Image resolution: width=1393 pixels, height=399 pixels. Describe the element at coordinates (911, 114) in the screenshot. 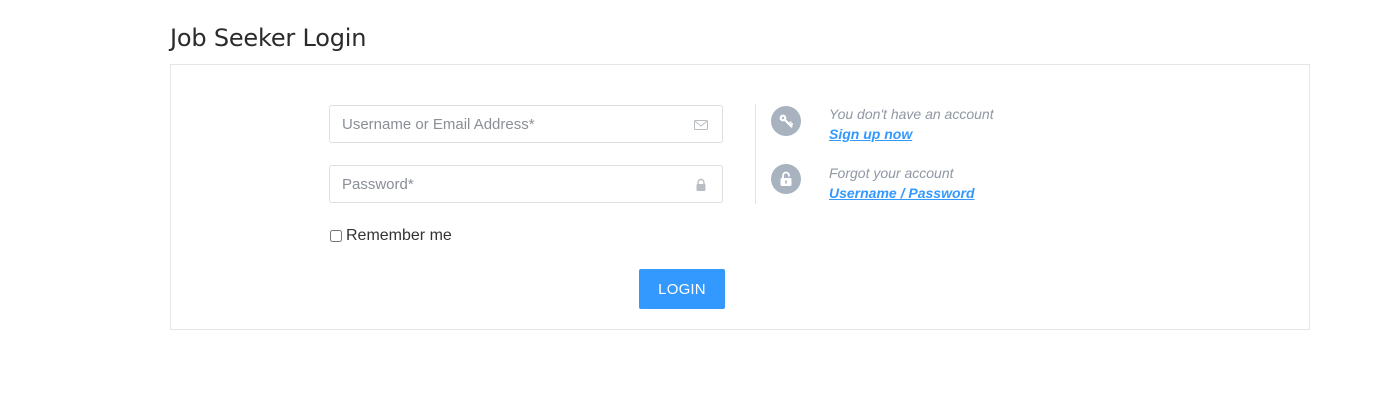

I see `signup-prompt: You don't have an account` at that location.